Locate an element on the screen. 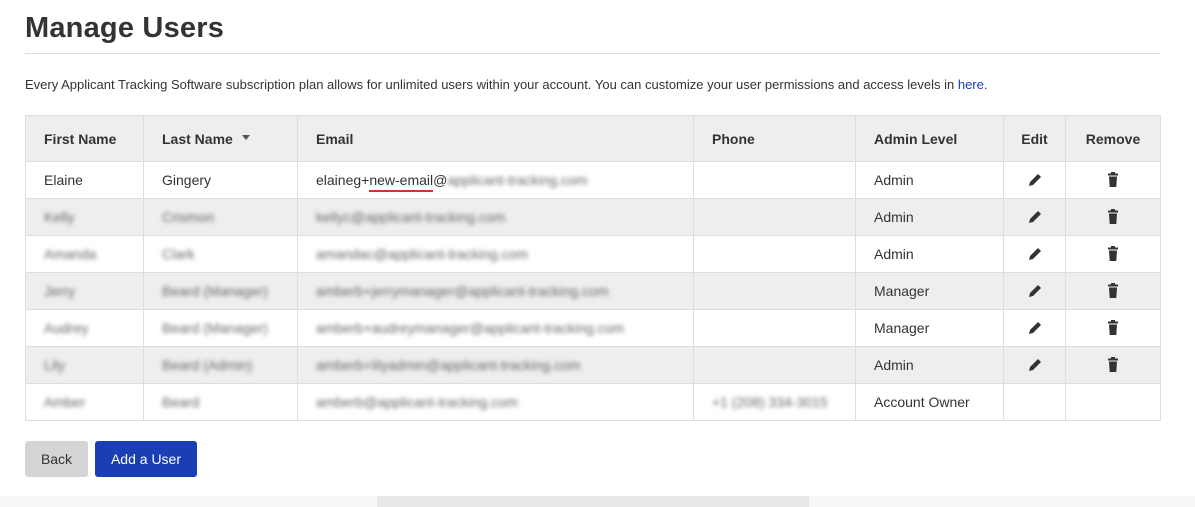 This screenshot has height=507, width=1195. email-highlight: new-email is located at coordinates (401, 182).